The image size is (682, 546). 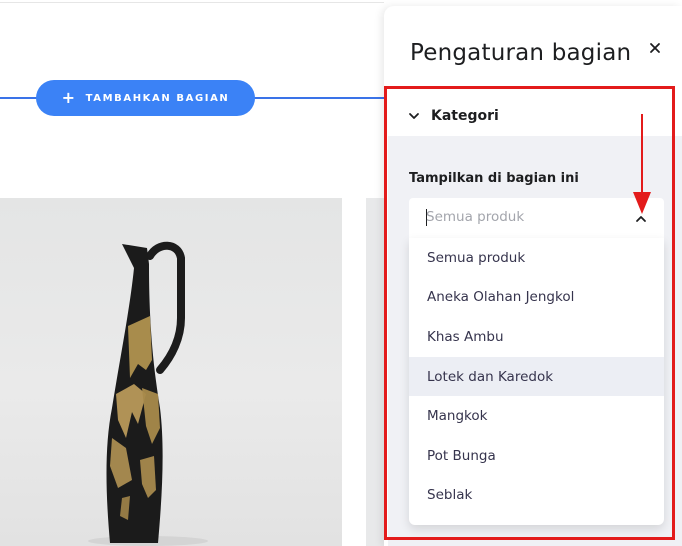 I want to click on vase-illustration, so click(x=148, y=393).